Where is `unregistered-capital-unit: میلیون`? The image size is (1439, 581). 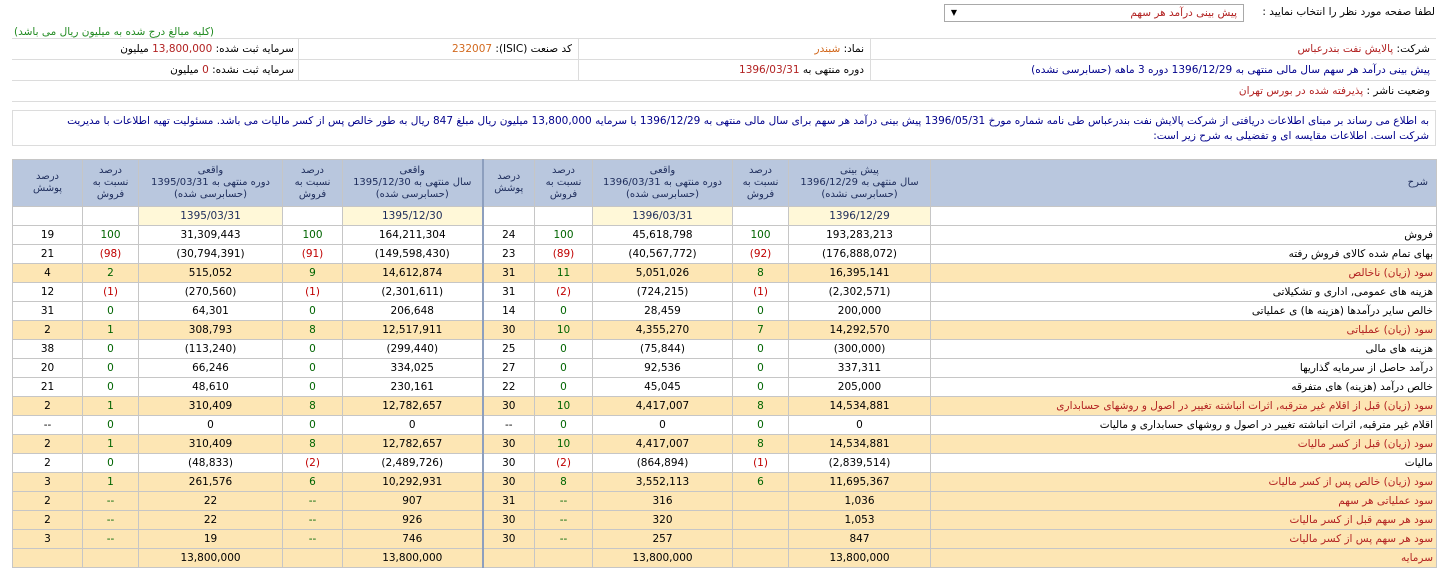 unregistered-capital-unit: میلیون is located at coordinates (184, 70).